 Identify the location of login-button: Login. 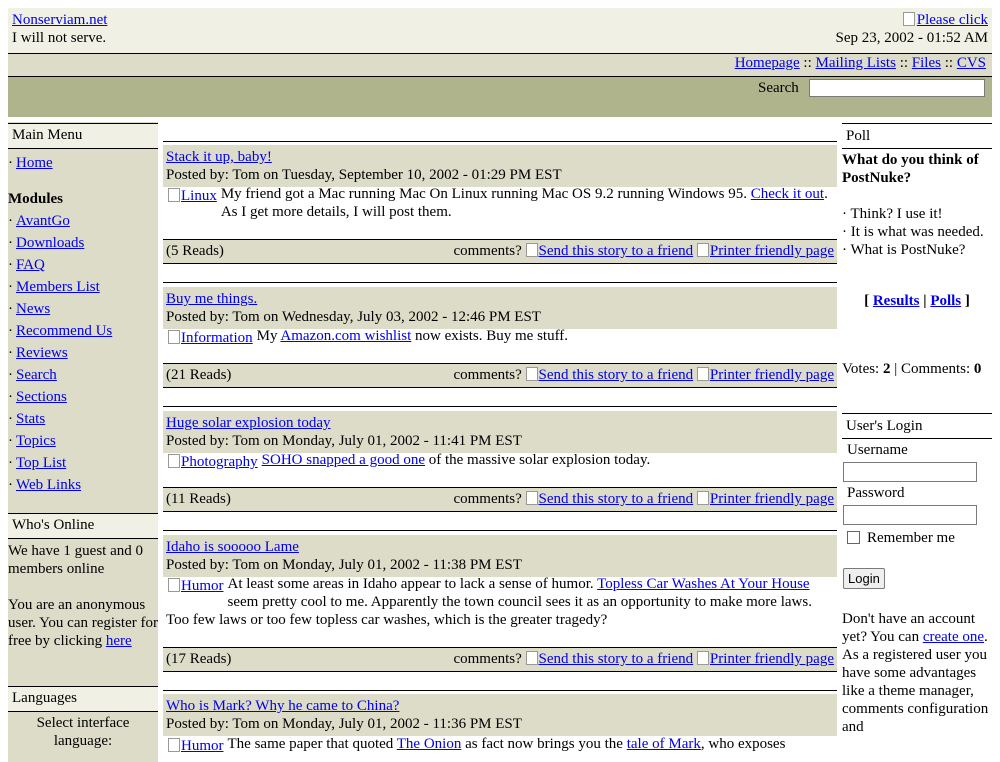
(864, 578).